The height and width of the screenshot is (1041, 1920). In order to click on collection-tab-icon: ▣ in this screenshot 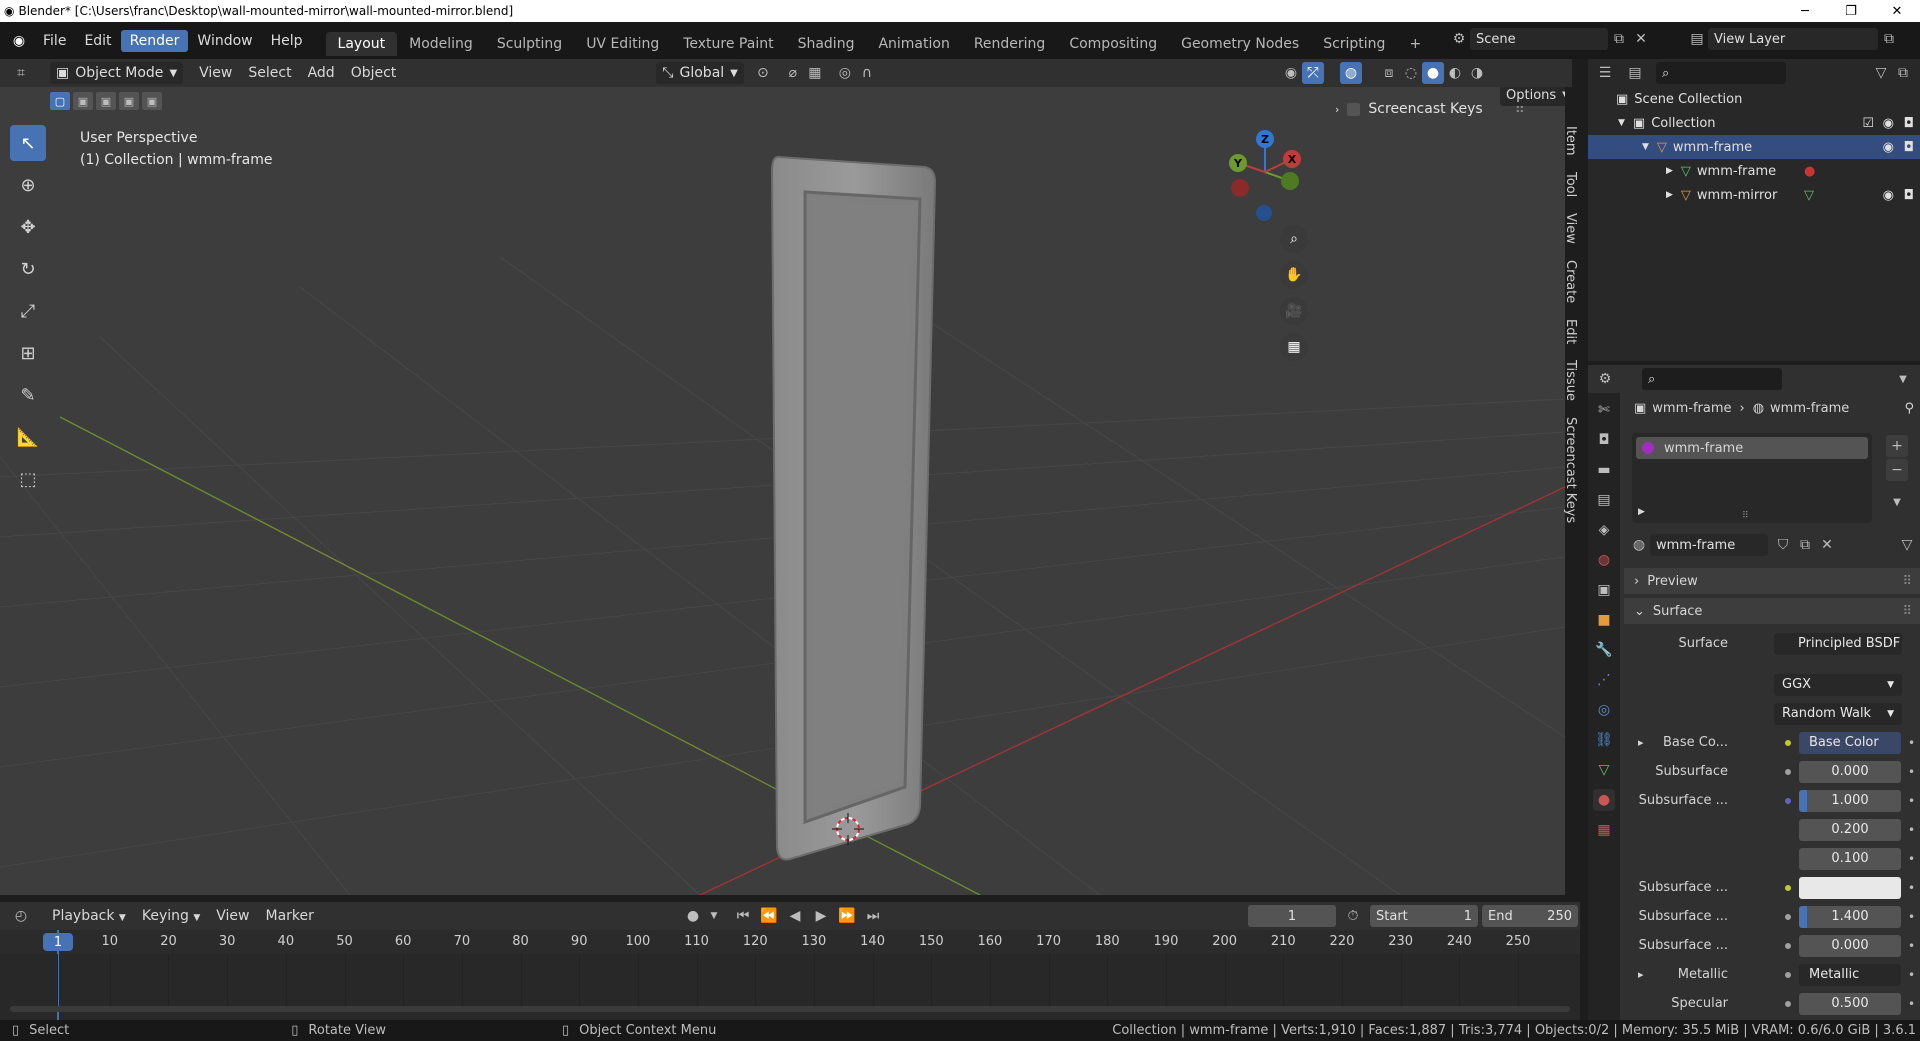, I will do `click(1604, 590)`.